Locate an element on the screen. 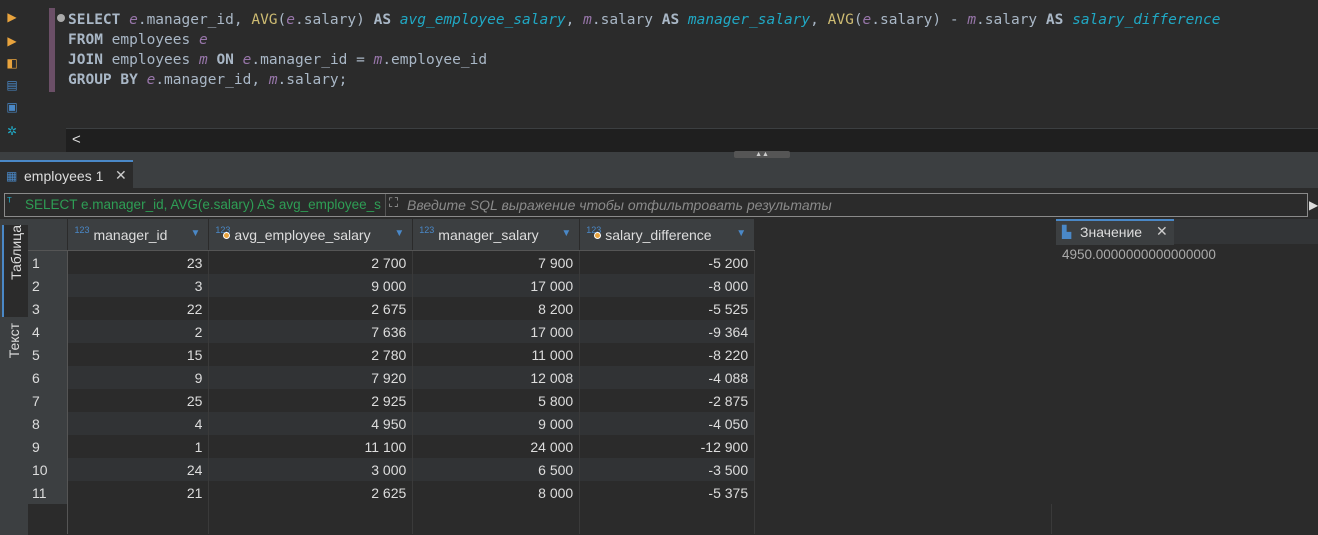  cell-salary-difference: -12 900 is located at coordinates (667, 446).